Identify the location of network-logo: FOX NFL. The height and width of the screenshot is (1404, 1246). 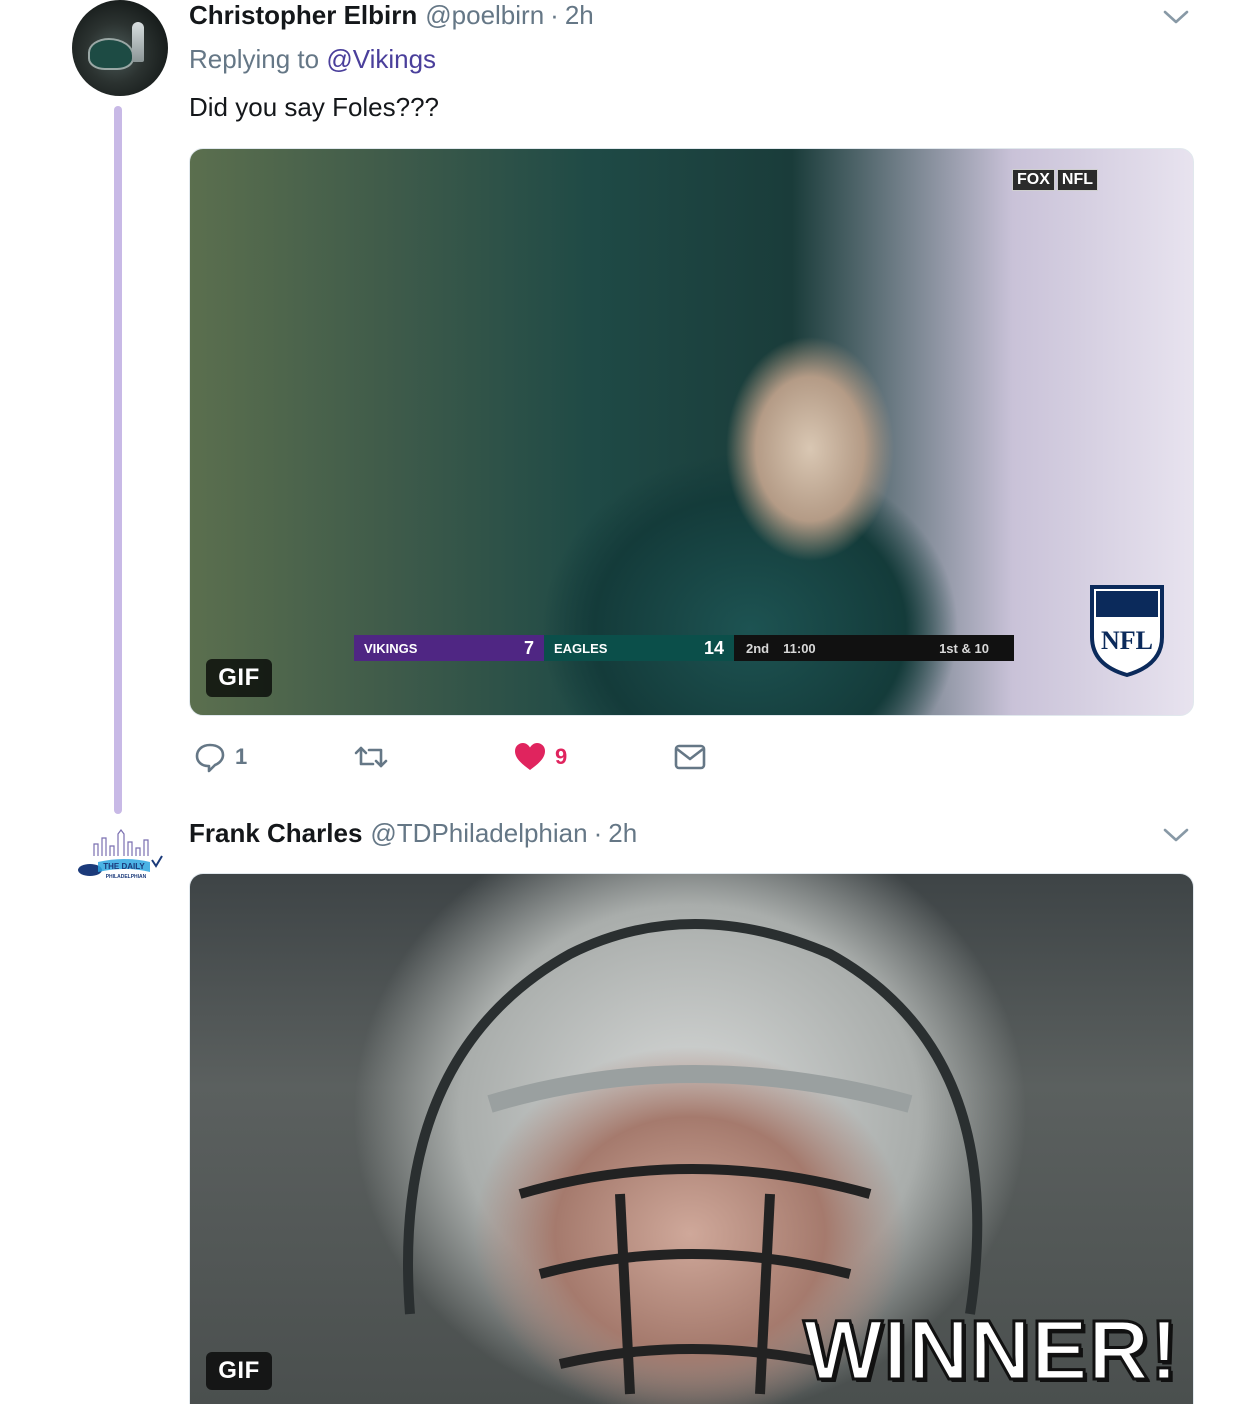
(1055, 180).